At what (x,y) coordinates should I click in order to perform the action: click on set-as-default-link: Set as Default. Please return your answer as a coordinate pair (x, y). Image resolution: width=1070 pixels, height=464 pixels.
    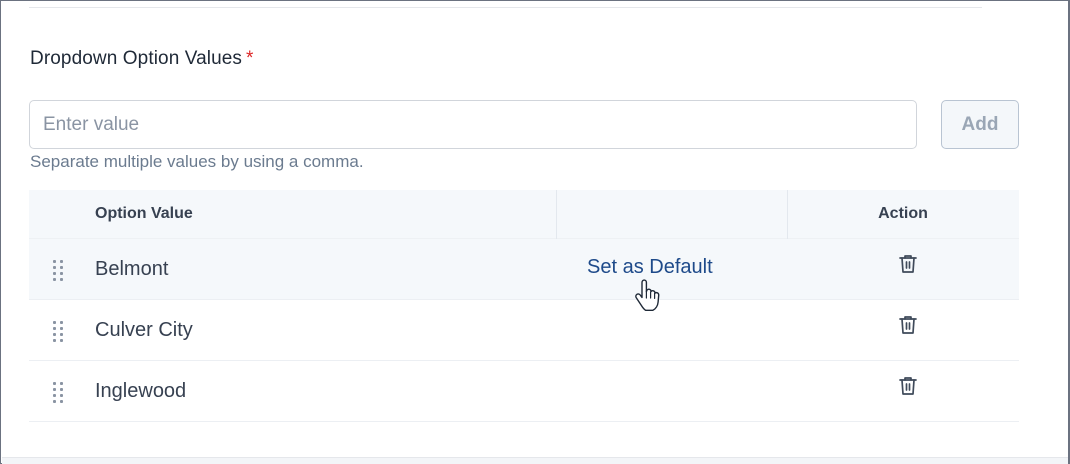
    Looking at the image, I should click on (650, 267).